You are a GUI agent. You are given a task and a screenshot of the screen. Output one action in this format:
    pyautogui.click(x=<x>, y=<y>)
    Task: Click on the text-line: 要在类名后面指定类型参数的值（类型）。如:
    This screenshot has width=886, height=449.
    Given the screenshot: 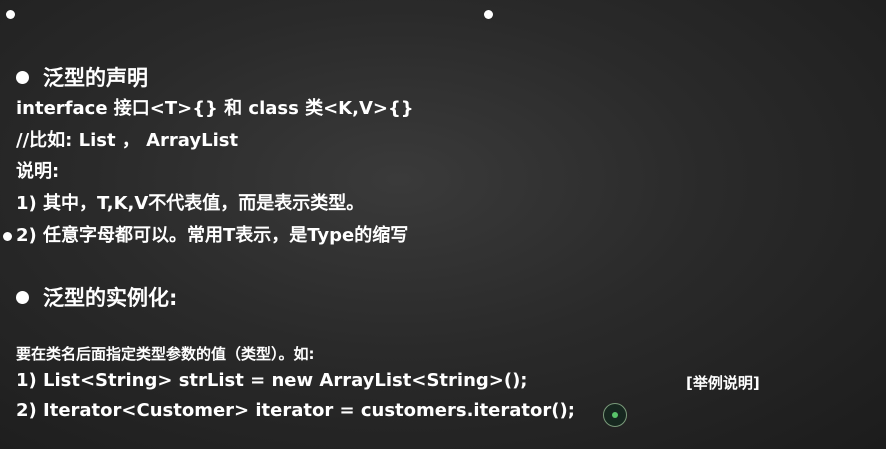 What is the action you would take?
    pyautogui.click(x=165, y=354)
    